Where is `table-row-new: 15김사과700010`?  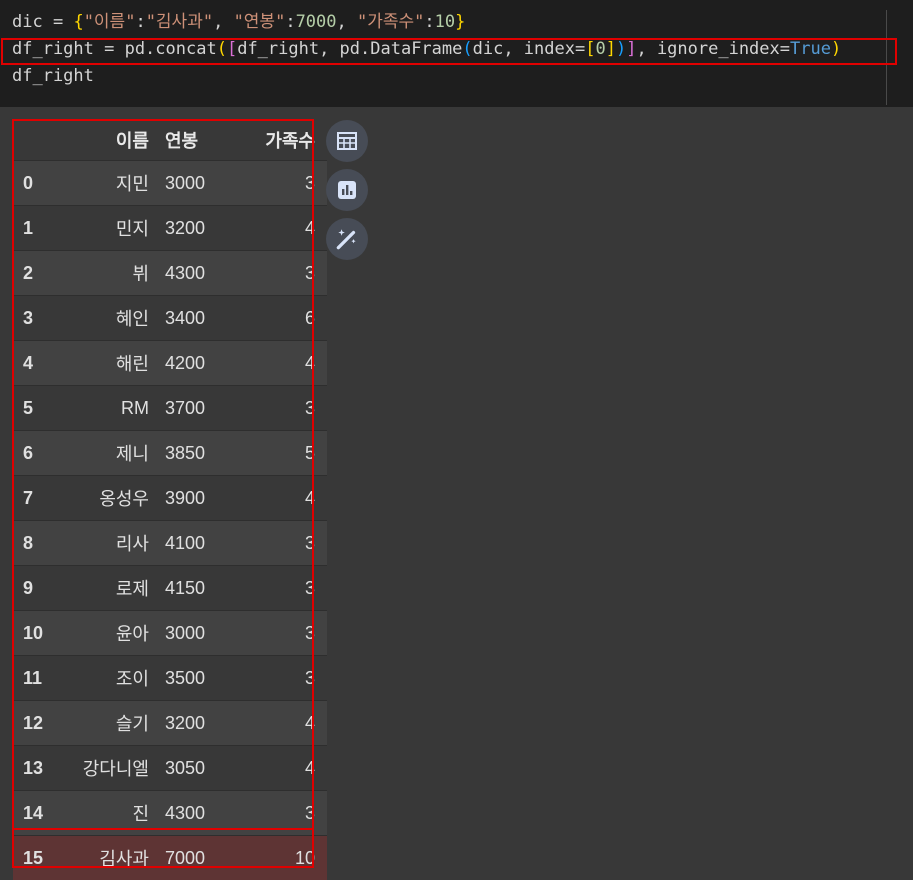 table-row-new: 15김사과700010 is located at coordinates (170, 858).